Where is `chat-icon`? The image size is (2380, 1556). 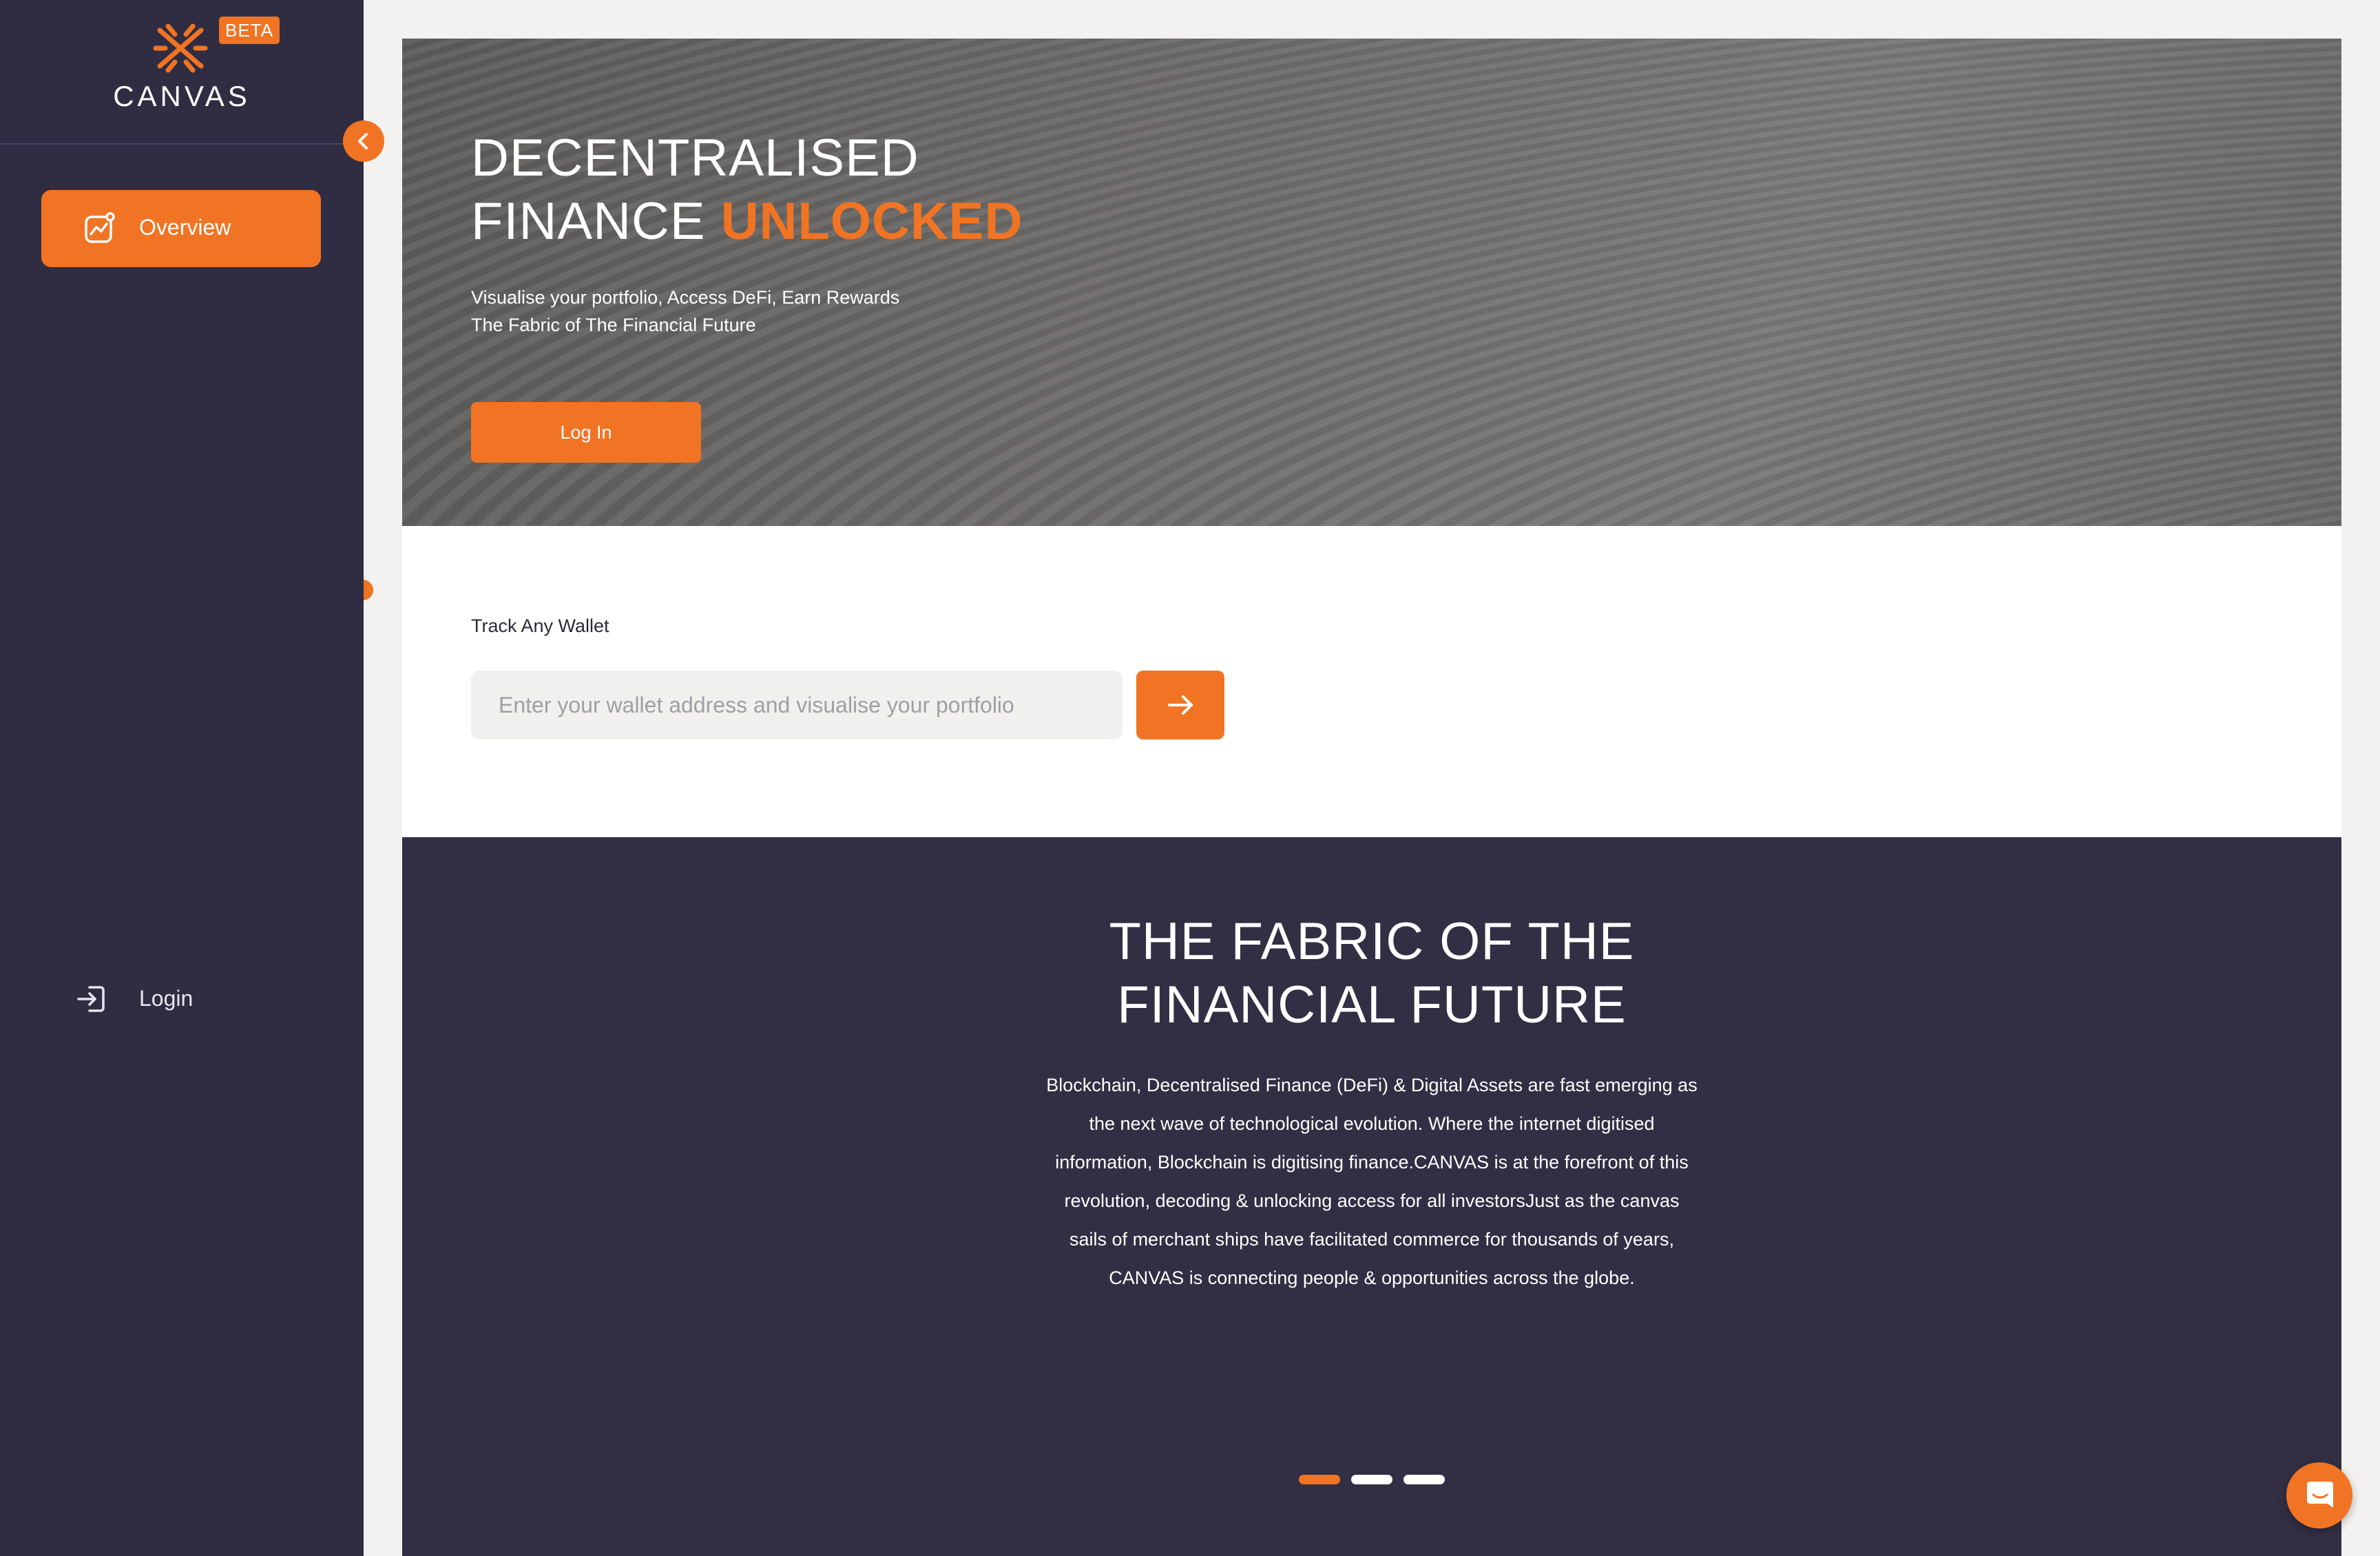
chat-icon is located at coordinates (2320, 1495).